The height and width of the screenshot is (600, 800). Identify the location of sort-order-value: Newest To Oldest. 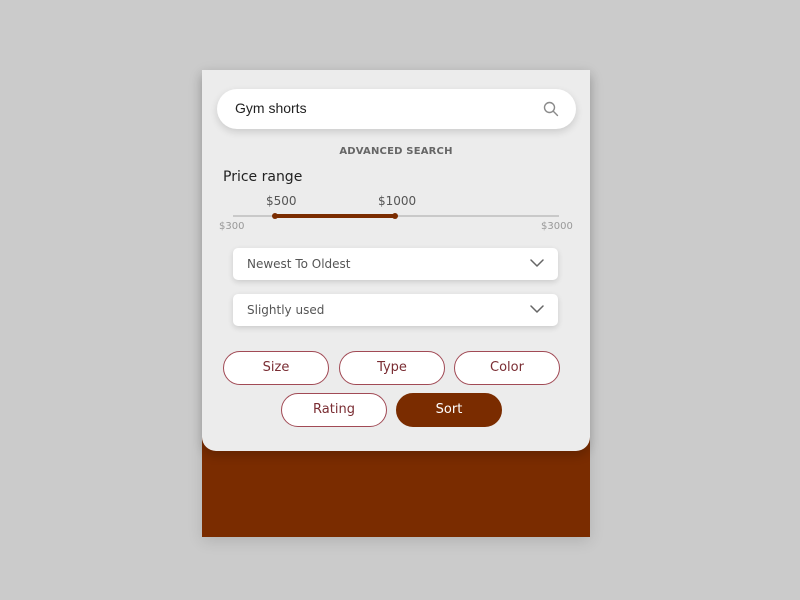
(299, 264).